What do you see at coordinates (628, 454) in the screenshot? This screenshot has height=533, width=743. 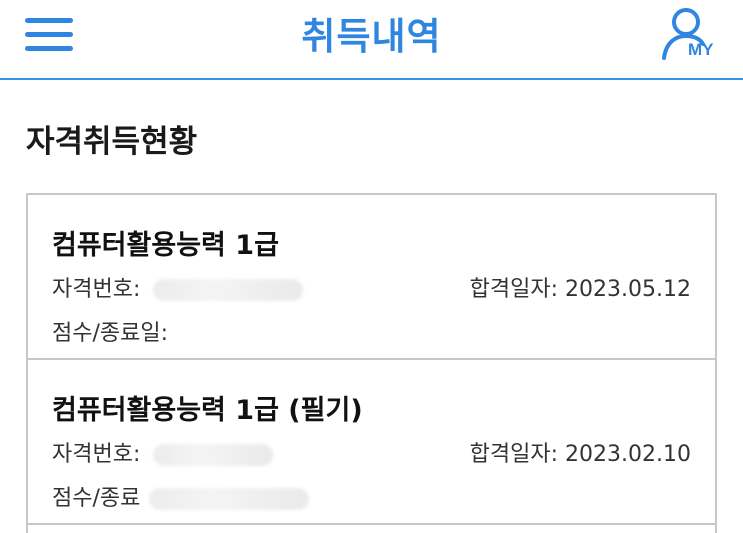 I see `pass-date-value: 2023.02.10` at bounding box center [628, 454].